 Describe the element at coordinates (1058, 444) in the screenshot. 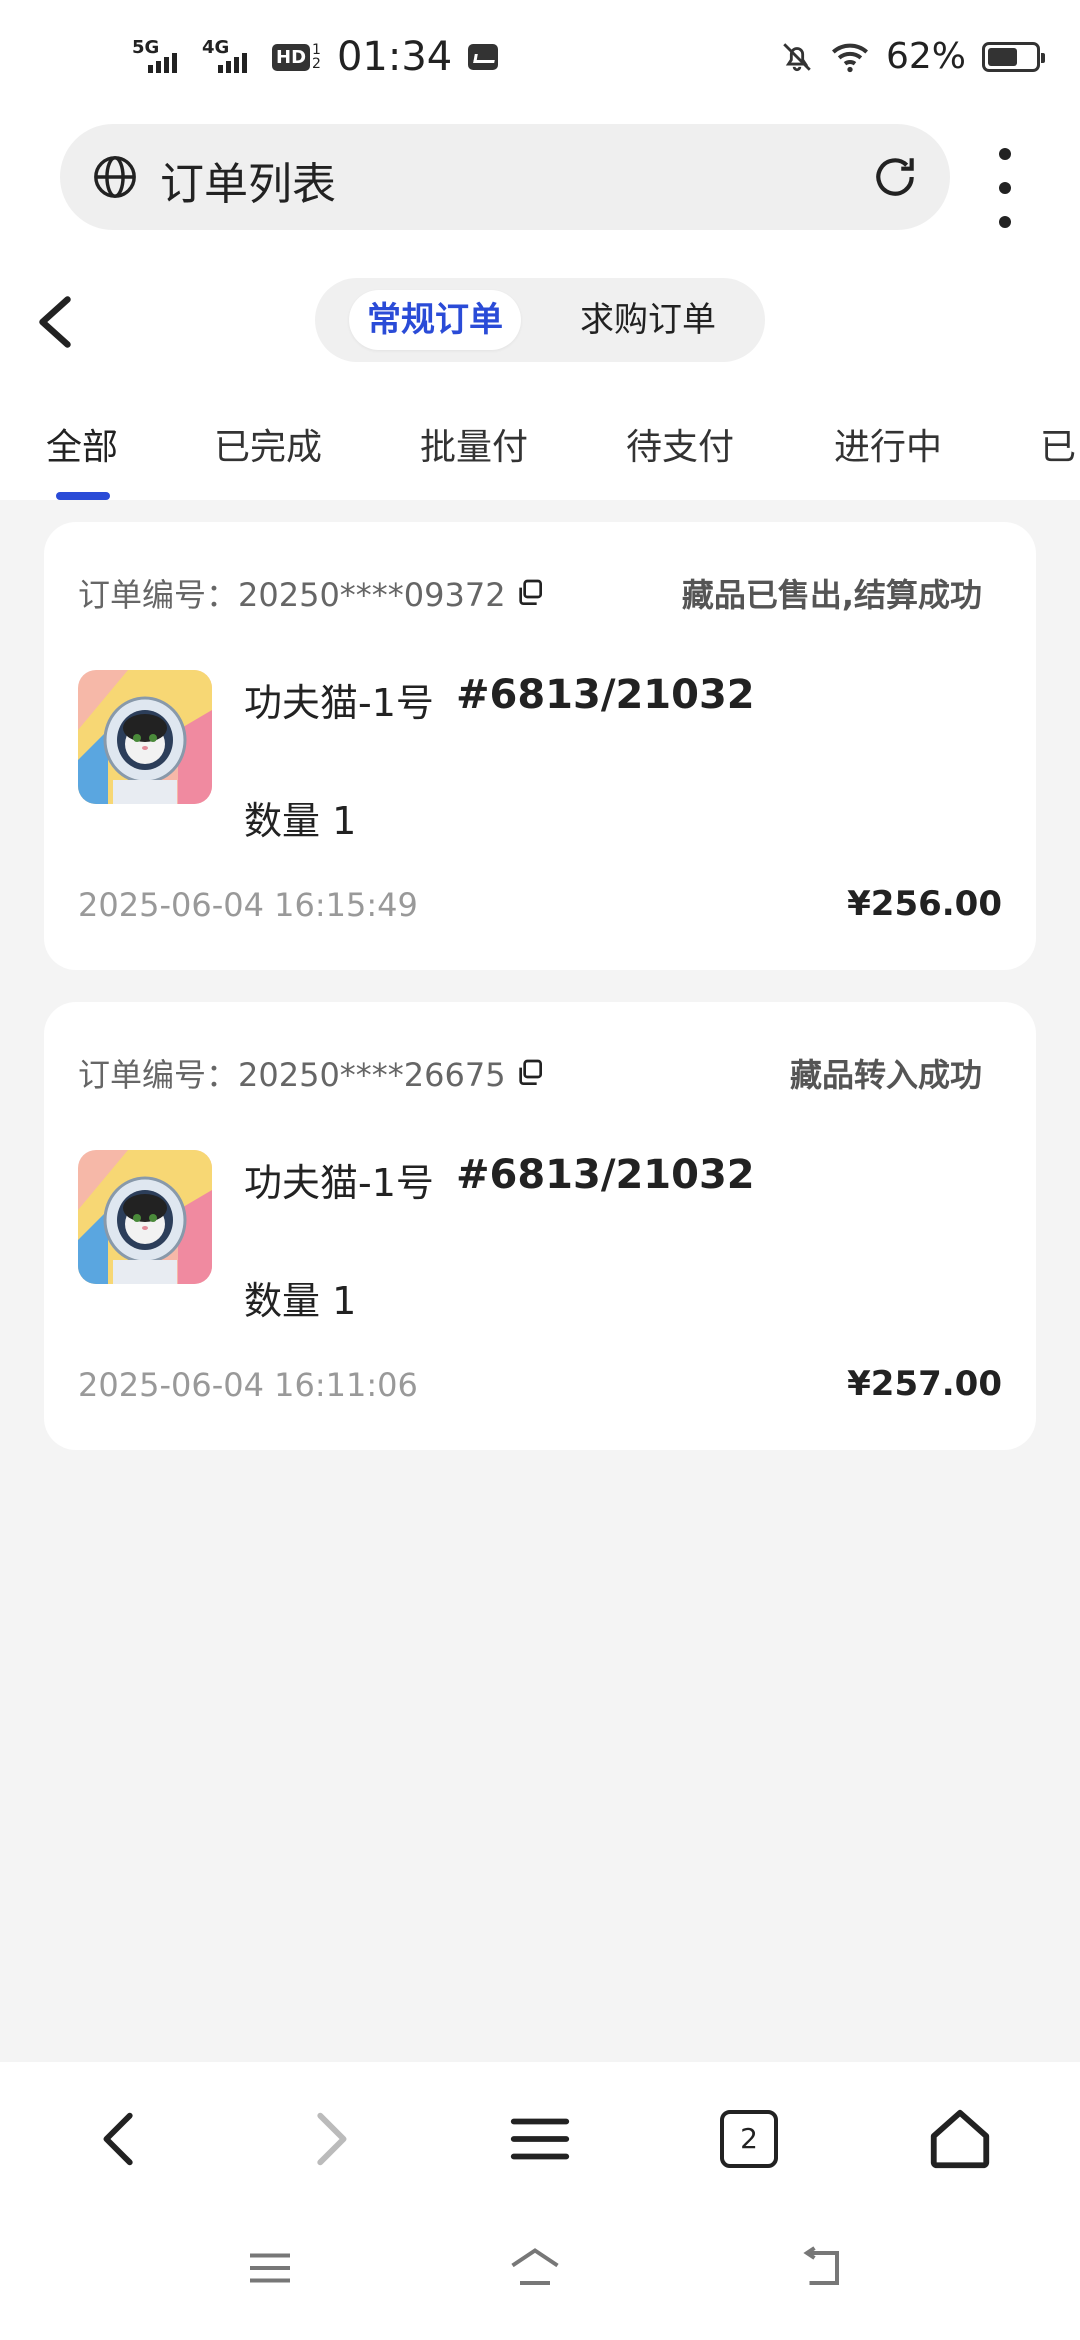

I see `tab-more: 已` at that location.